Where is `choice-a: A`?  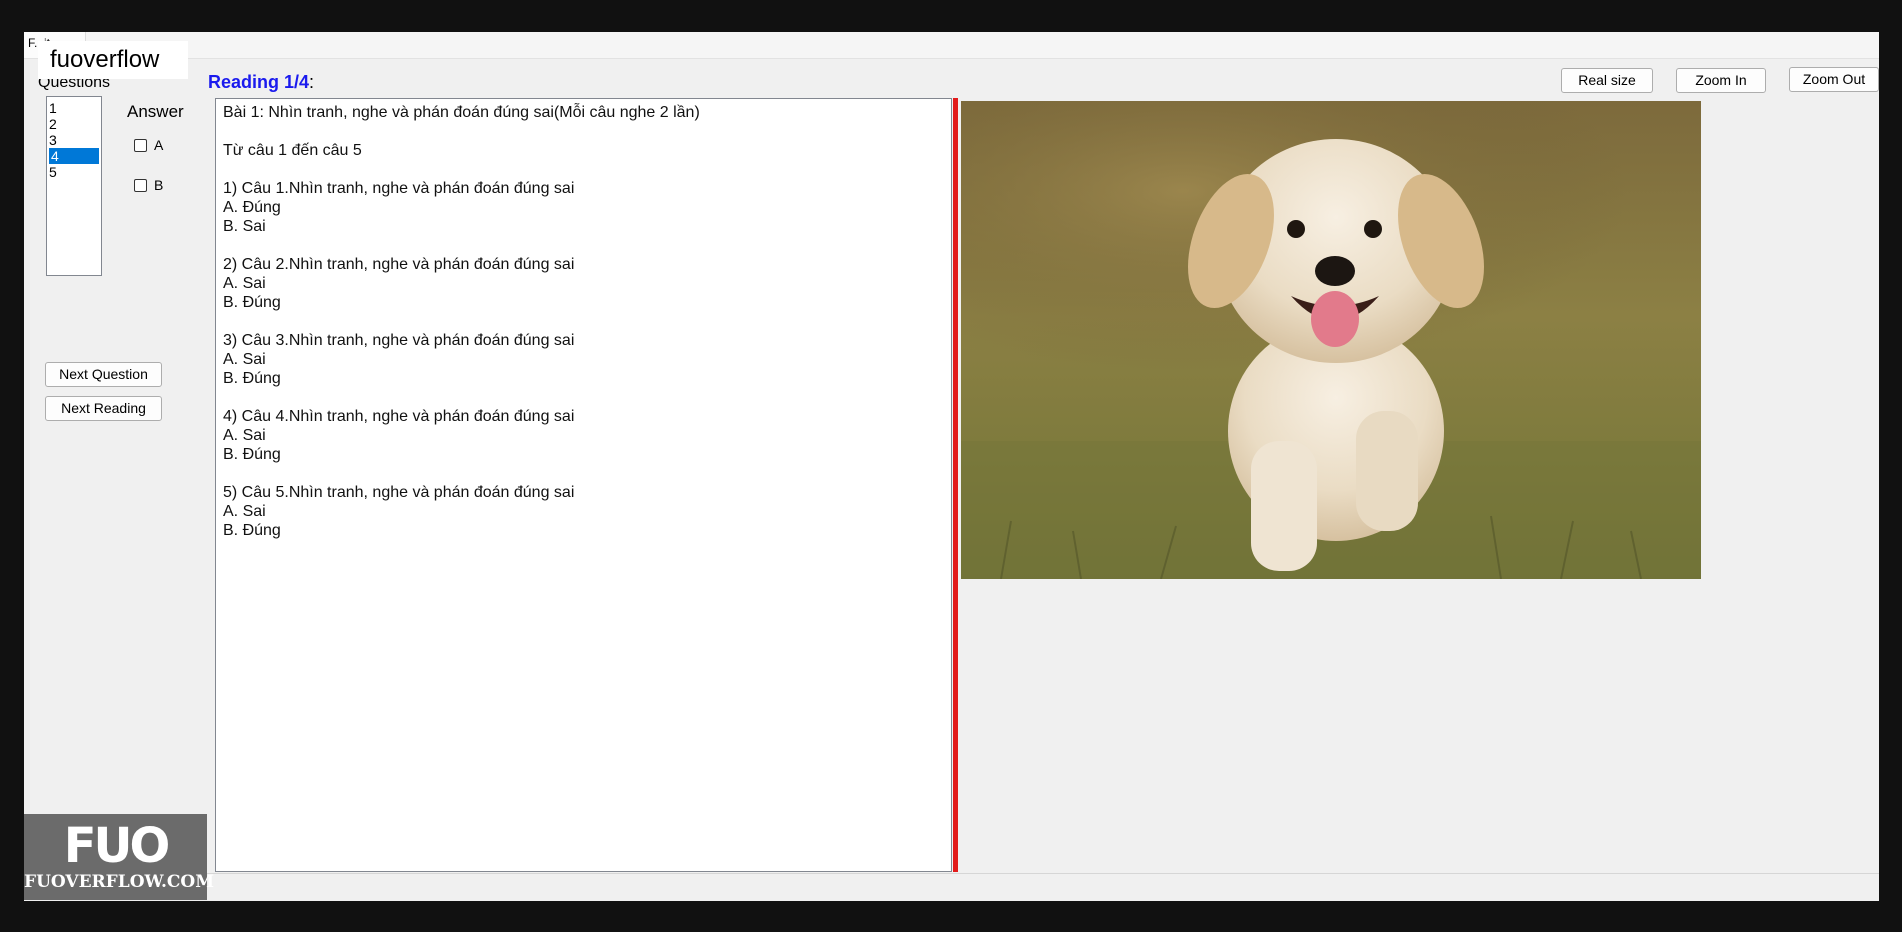
choice-a: A is located at coordinates (148, 145).